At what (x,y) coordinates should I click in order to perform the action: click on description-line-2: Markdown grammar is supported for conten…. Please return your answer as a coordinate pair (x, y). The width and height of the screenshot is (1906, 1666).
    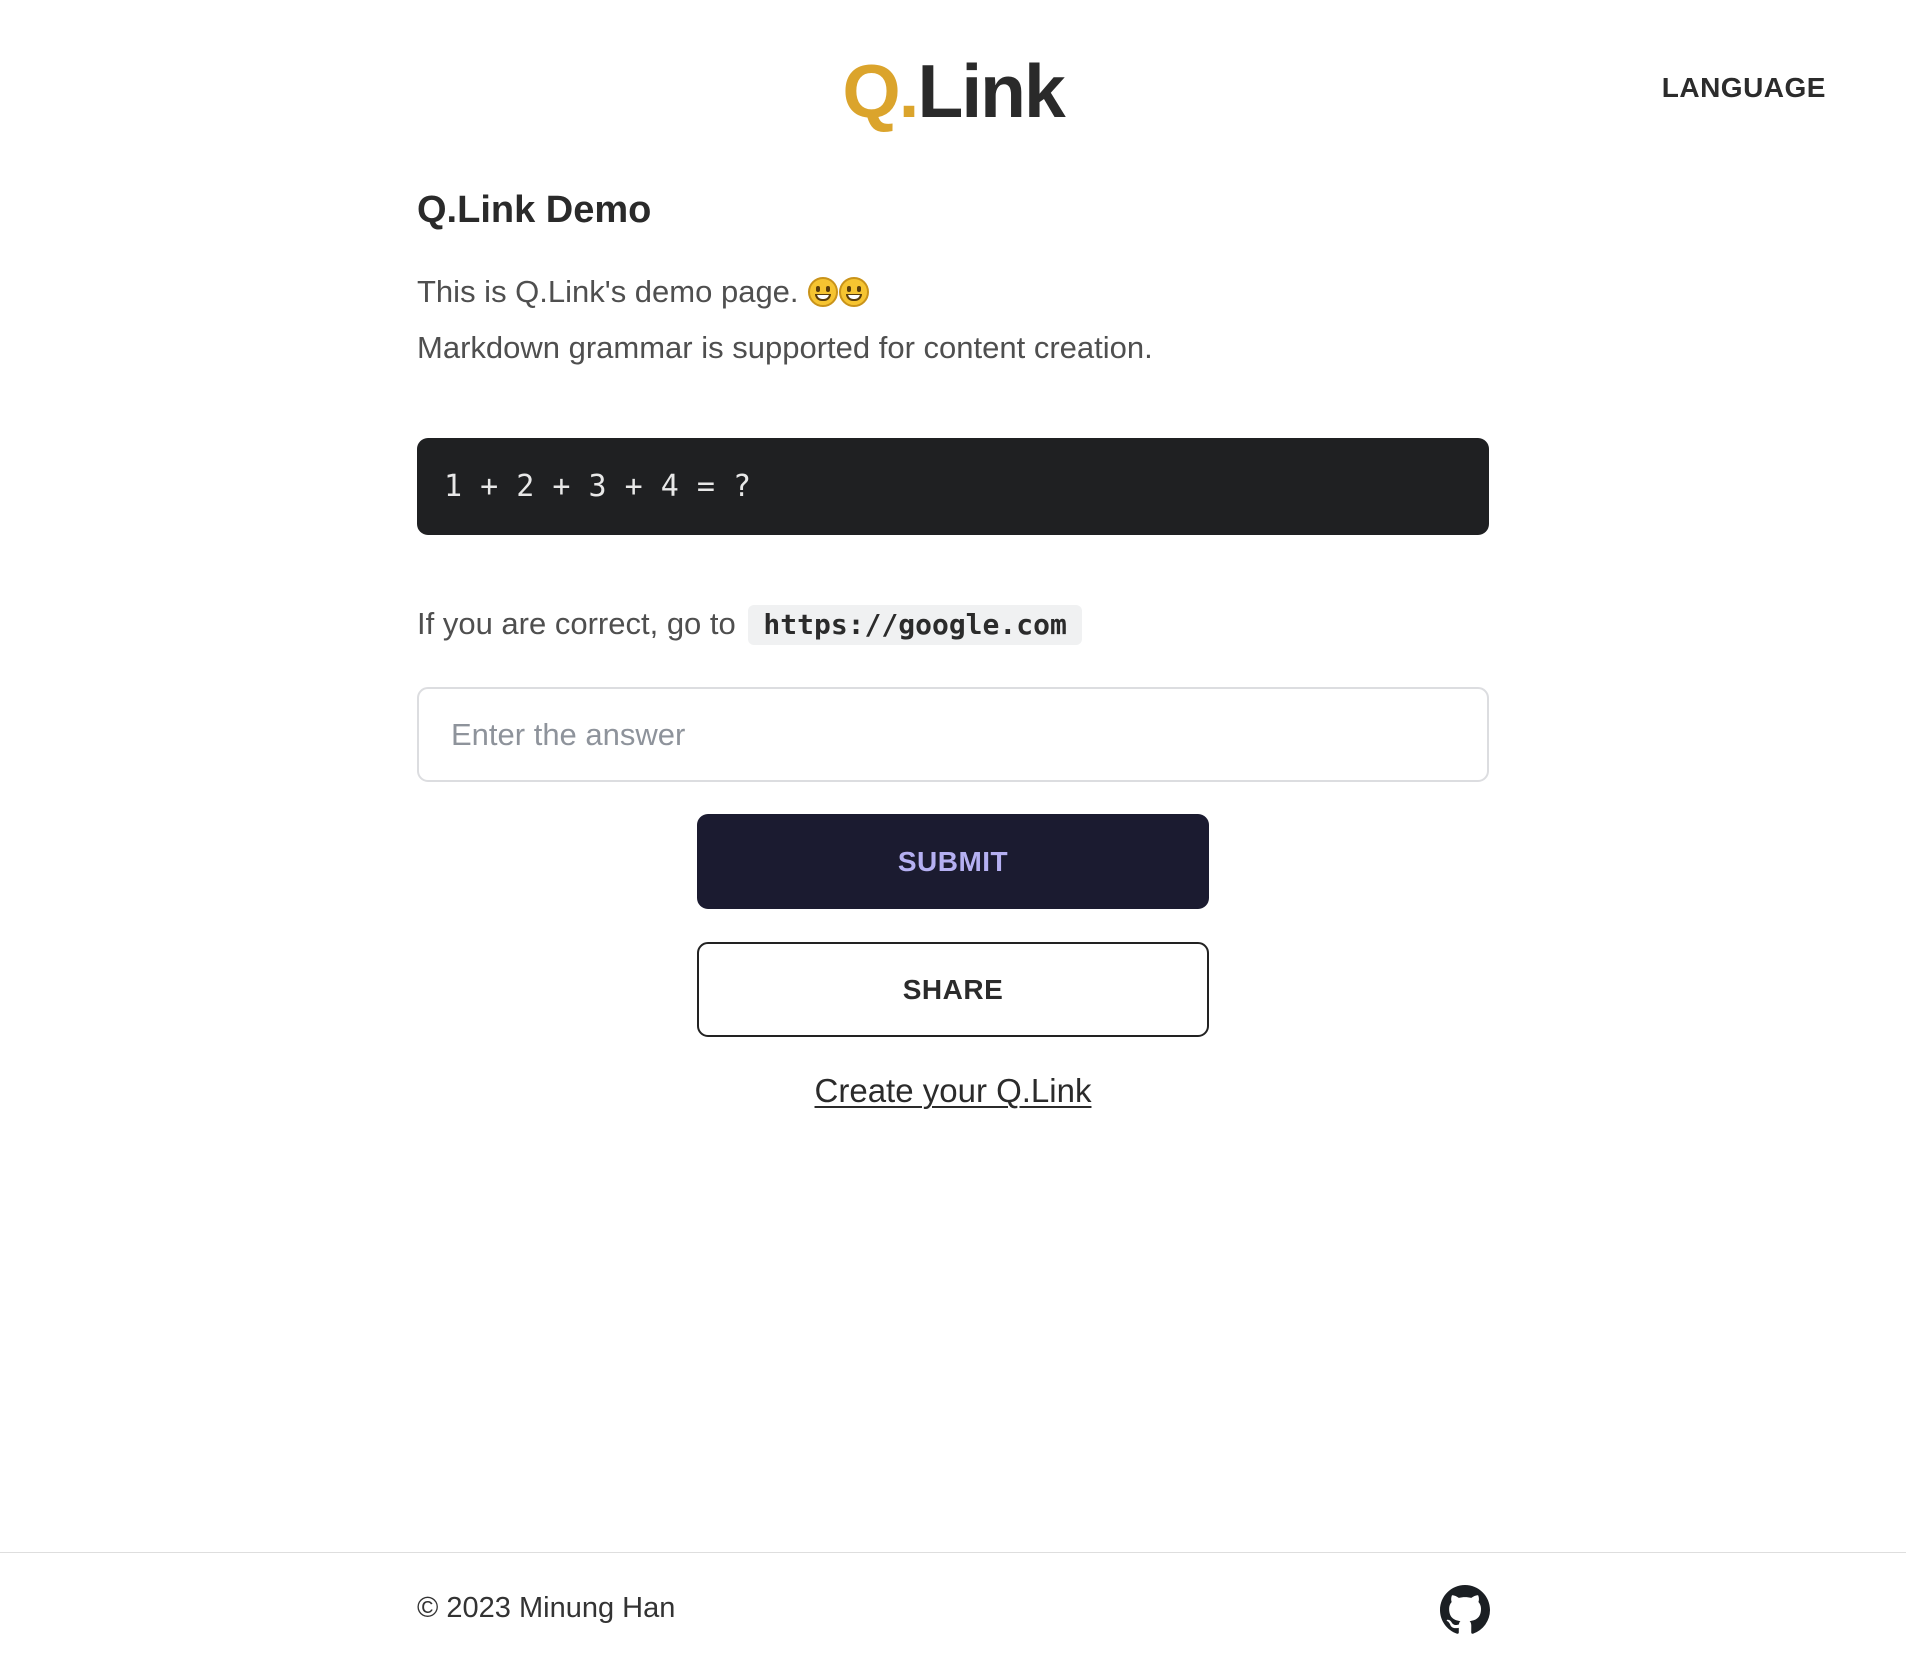
    Looking at the image, I should click on (785, 347).